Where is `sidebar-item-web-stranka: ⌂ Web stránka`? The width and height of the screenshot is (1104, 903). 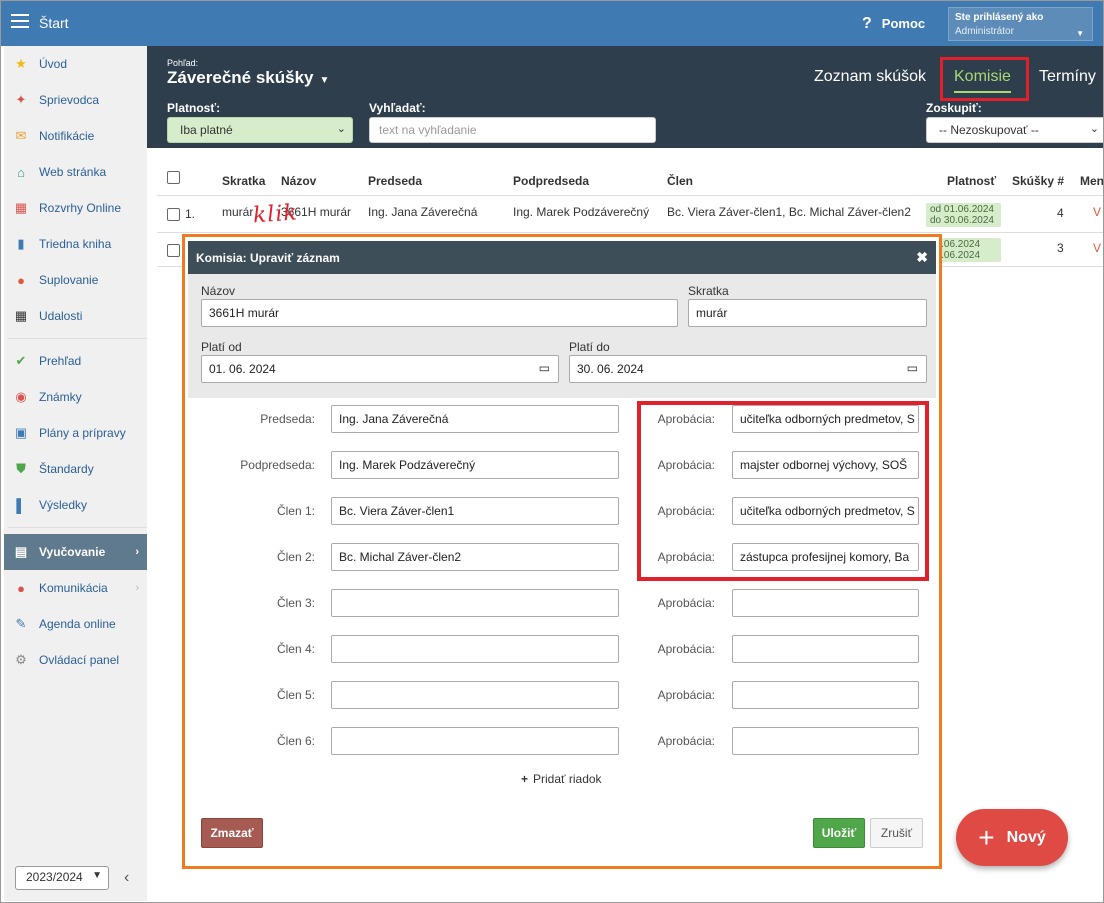
sidebar-item-web-stranka: ⌂ Web stránka is located at coordinates (75, 172).